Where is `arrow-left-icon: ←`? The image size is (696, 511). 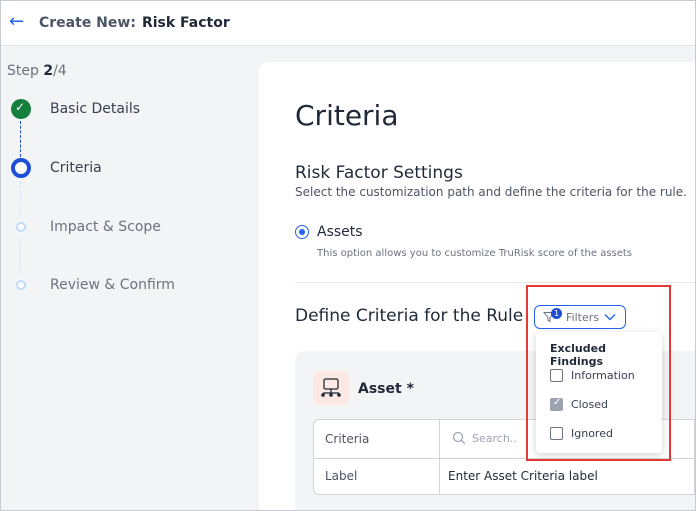
arrow-left-icon: ← is located at coordinates (16, 21).